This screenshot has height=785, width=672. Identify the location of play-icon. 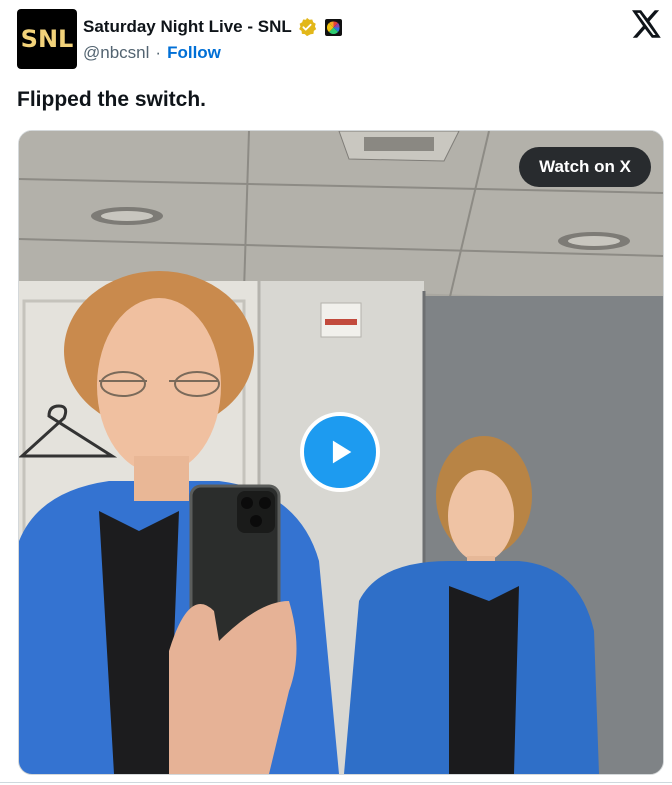
(342, 452).